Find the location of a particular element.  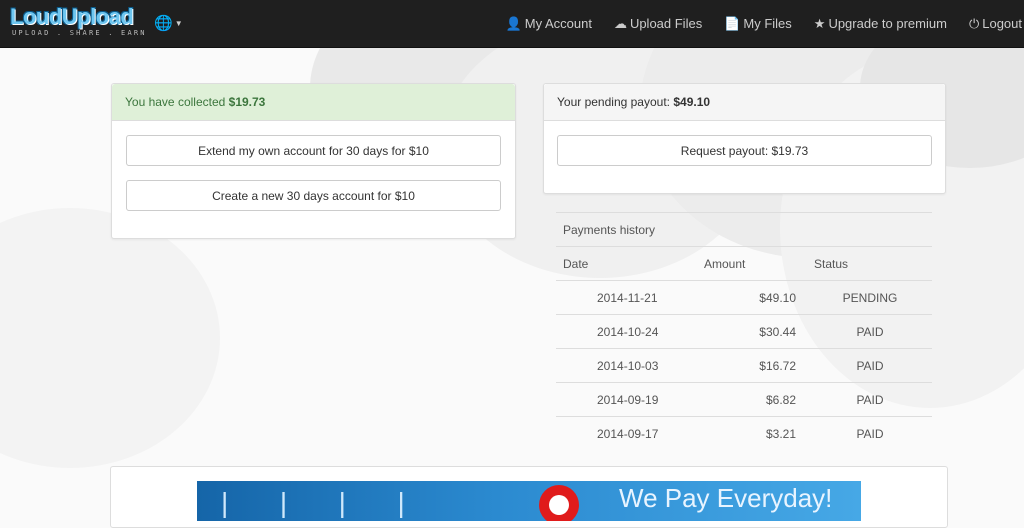

collected-prefix: You have collected is located at coordinates (175, 102).